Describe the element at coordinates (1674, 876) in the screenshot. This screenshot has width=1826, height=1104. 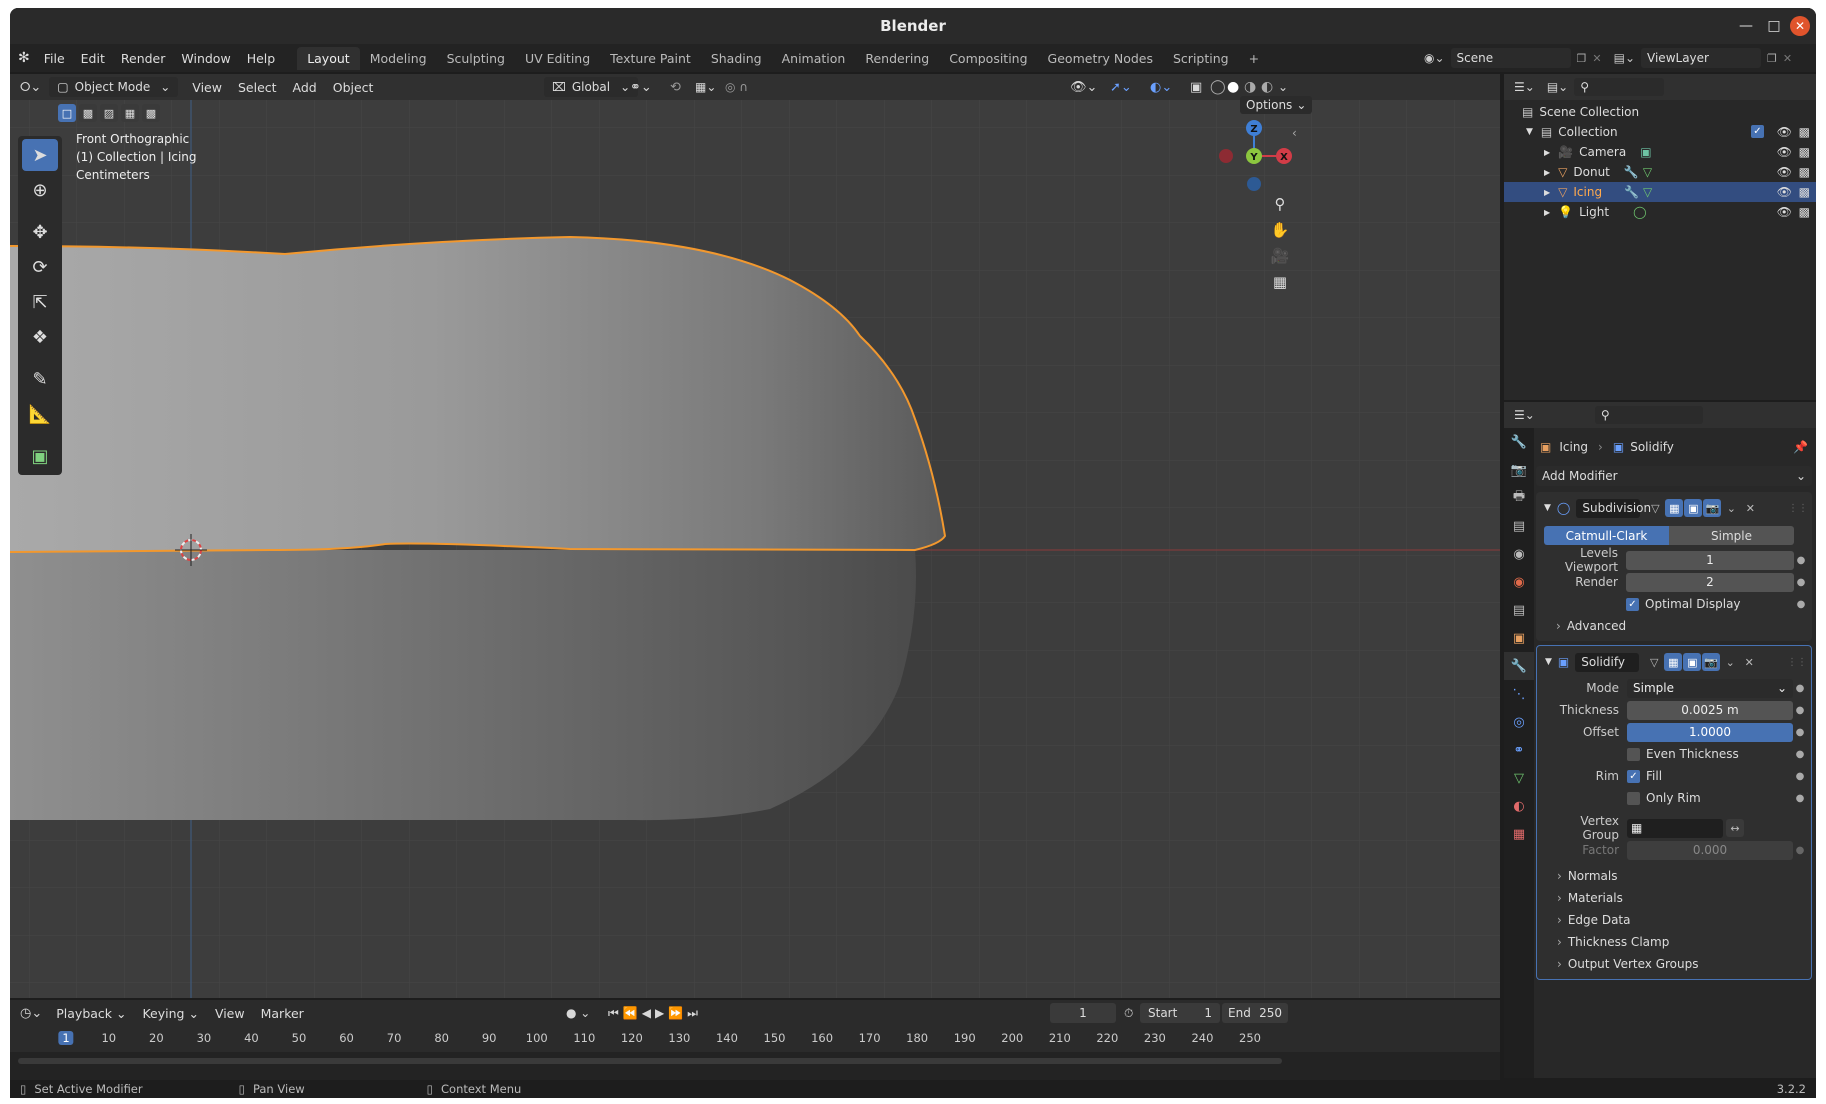
I see `normals-subpanel: › Normals` at that location.